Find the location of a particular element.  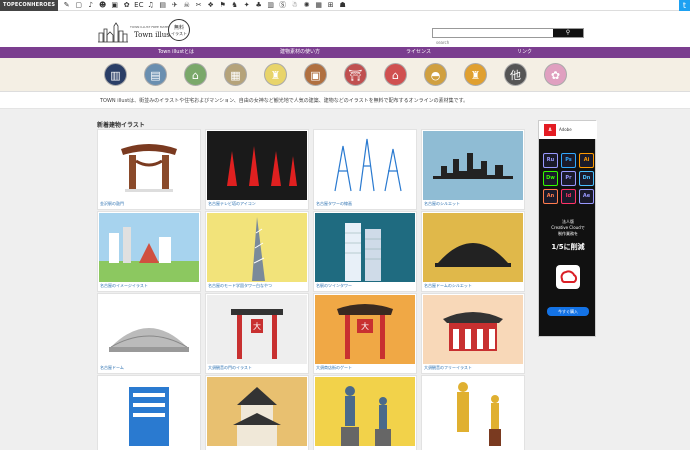

nav-item-about: Town illustとは is located at coordinates (176, 52).